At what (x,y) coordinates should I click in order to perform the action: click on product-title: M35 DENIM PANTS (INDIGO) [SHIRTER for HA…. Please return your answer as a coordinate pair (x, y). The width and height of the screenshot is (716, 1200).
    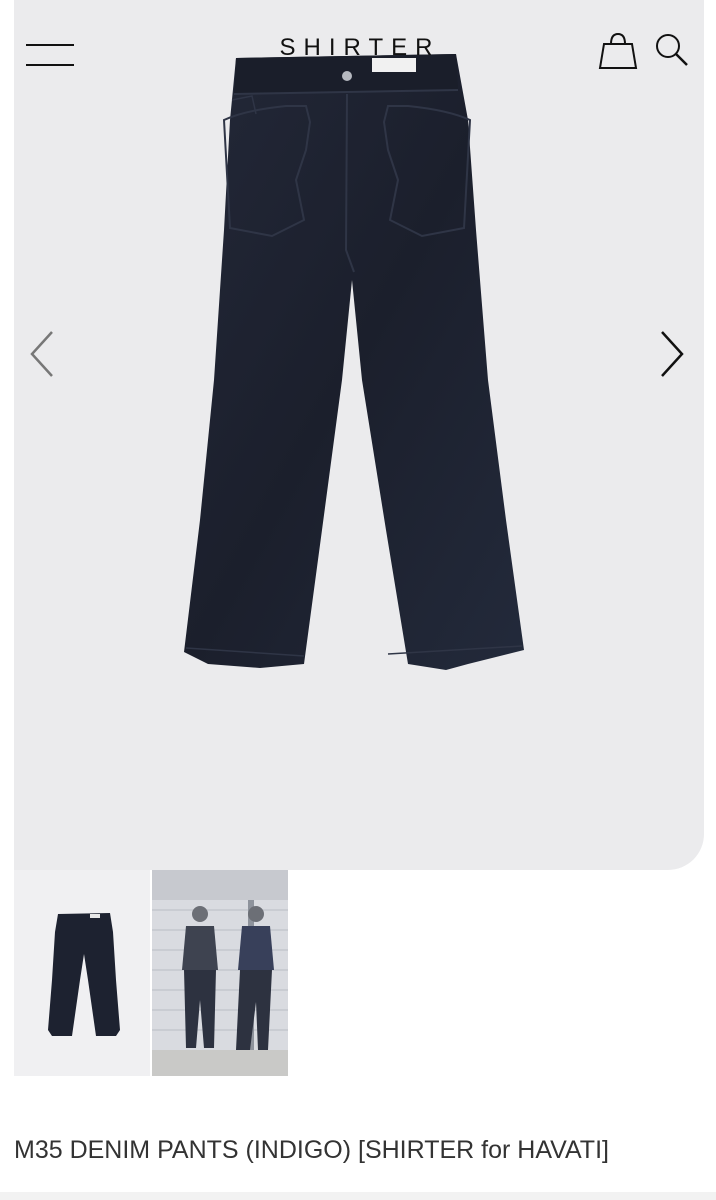
    Looking at the image, I should click on (311, 1150).